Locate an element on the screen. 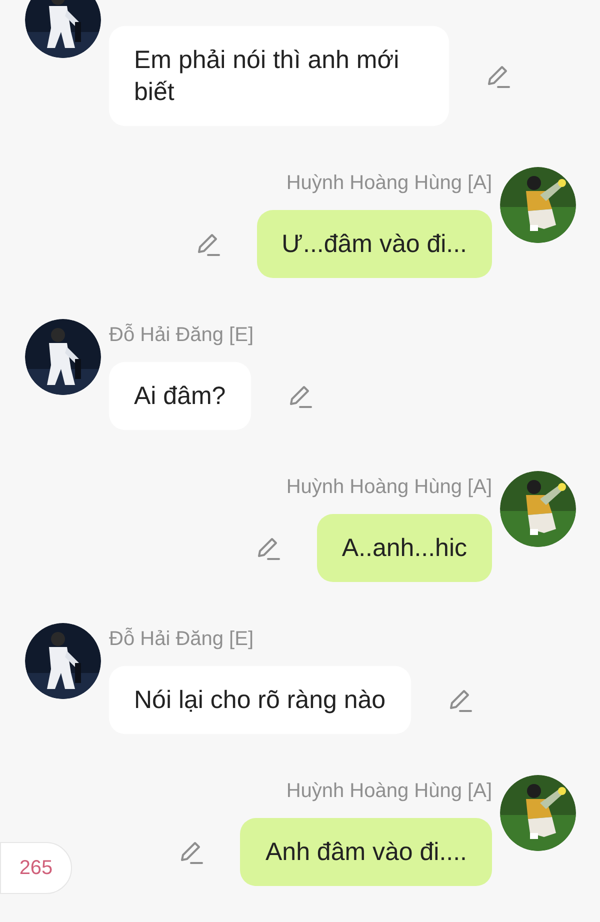 The width and height of the screenshot is (600, 922). message-bubble: A..anh...hic is located at coordinates (404, 548).